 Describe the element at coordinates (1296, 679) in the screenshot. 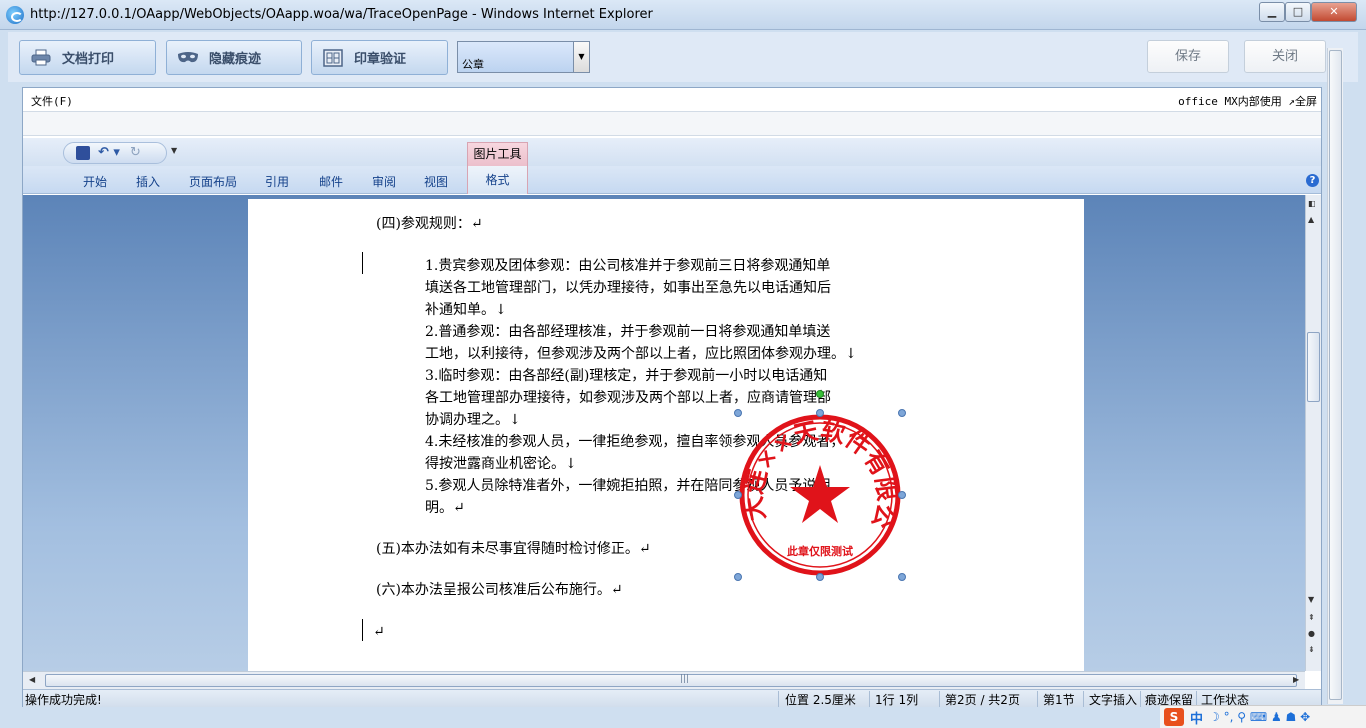

I see `scroll-right-arrow-icon: ▶` at that location.